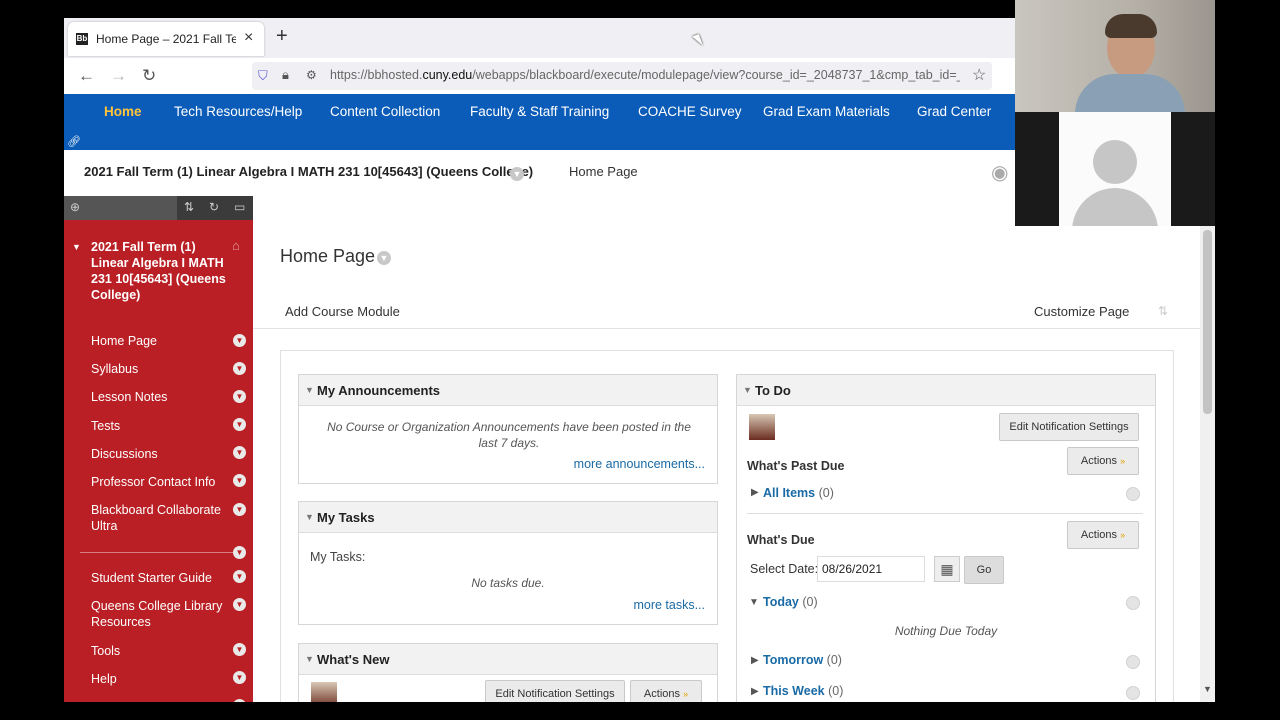  What do you see at coordinates (282, 36) in the screenshot?
I see `new-tab-icon: +` at bounding box center [282, 36].